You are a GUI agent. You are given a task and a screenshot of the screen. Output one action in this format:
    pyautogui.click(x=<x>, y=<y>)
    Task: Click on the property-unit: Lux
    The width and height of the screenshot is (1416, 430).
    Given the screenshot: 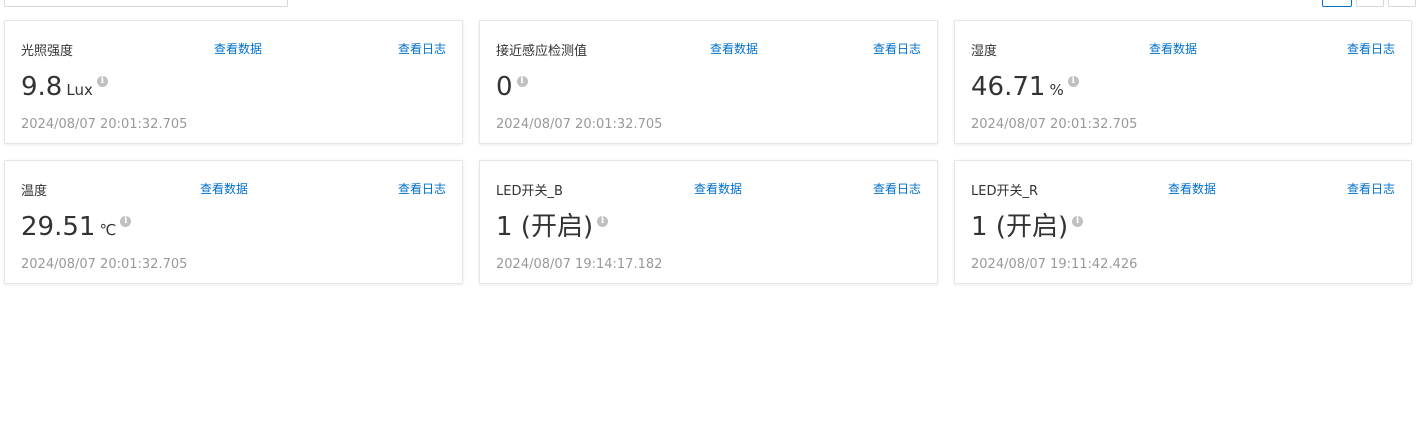 What is the action you would take?
    pyautogui.click(x=79, y=90)
    